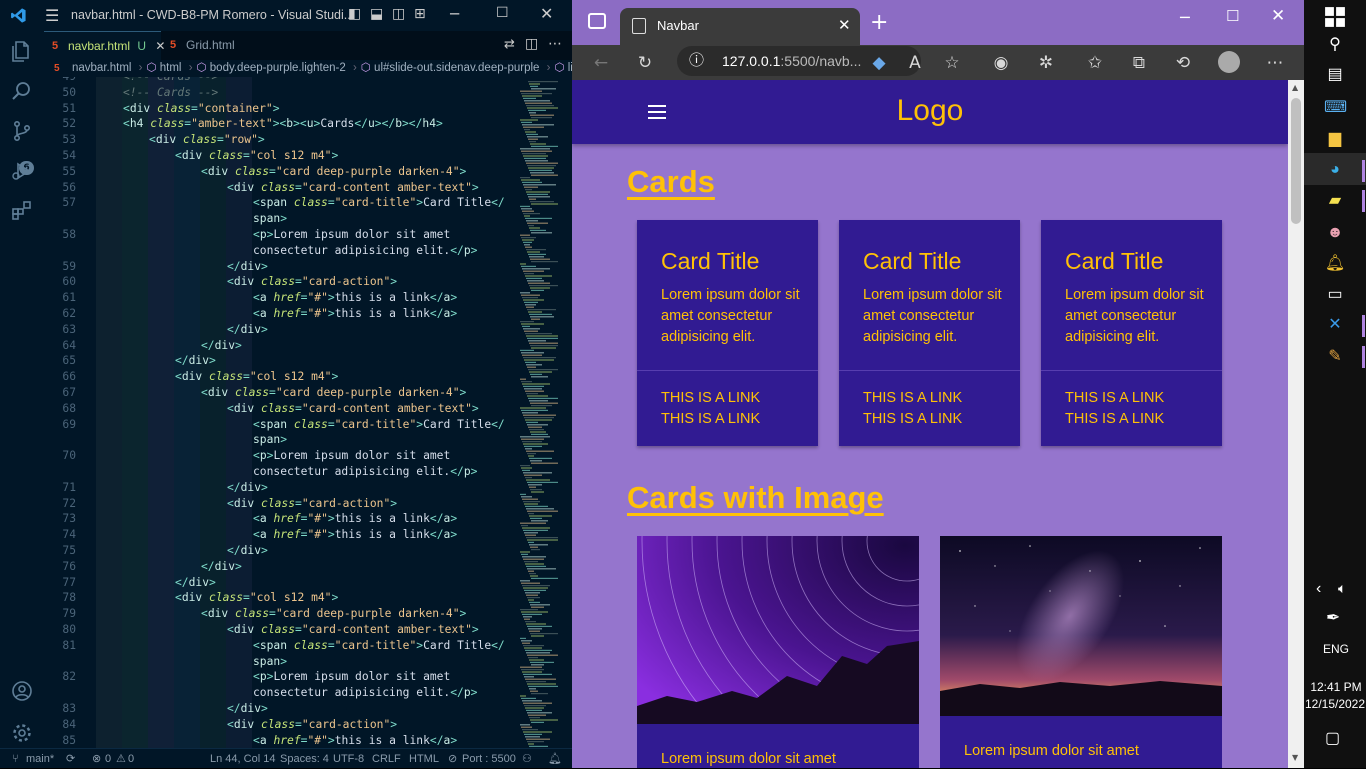 The image size is (1366, 769). I want to click on clock-time: 12:41 PM, so click(1336, 687).